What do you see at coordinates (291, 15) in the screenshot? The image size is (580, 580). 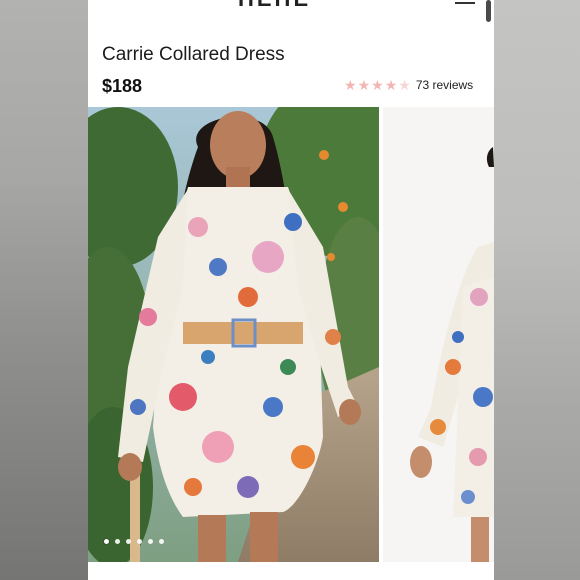 I see `top-bar: HEHE` at bounding box center [291, 15].